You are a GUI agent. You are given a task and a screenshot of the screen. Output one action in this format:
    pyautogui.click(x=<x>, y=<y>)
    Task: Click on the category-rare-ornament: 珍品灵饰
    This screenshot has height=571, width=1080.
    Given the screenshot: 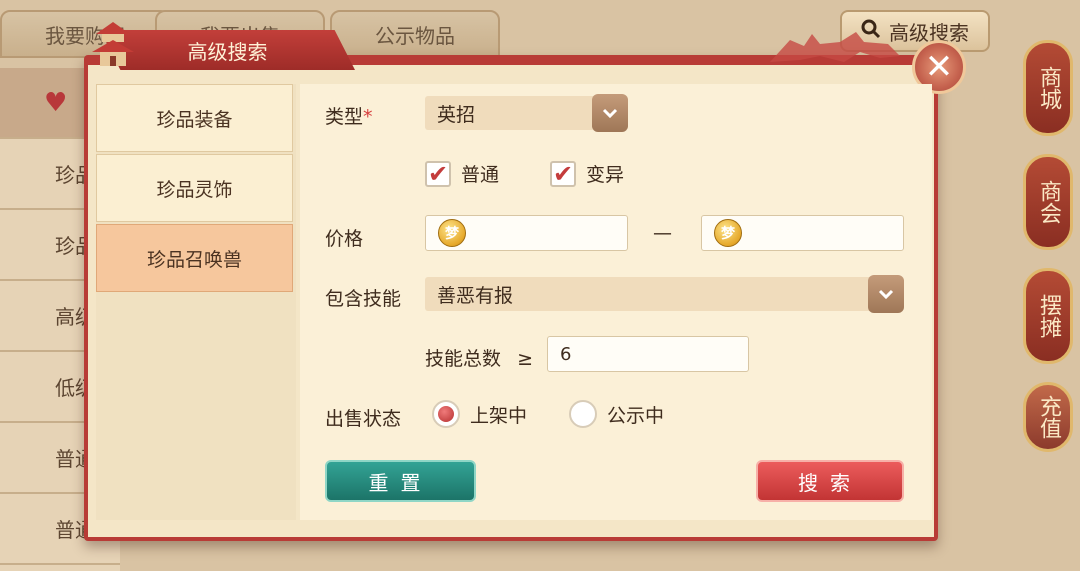 What is the action you would take?
    pyautogui.click(x=194, y=188)
    